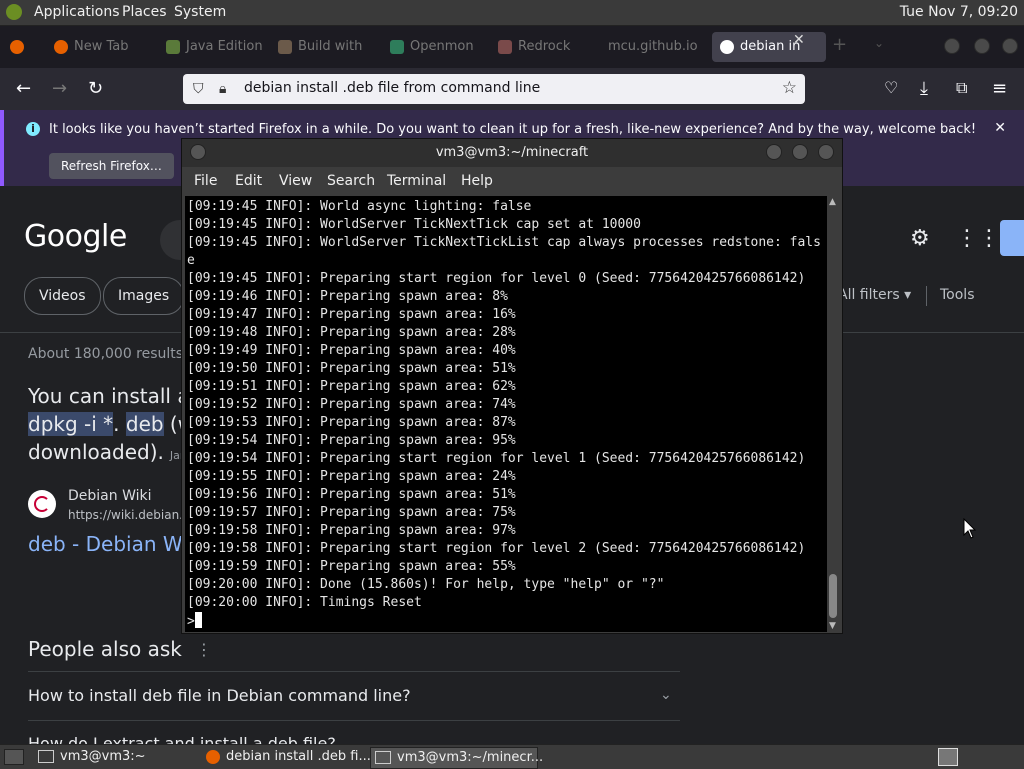 The width and height of the screenshot is (1024, 769). I want to click on more-options-icon: ⋮, so click(204, 649).